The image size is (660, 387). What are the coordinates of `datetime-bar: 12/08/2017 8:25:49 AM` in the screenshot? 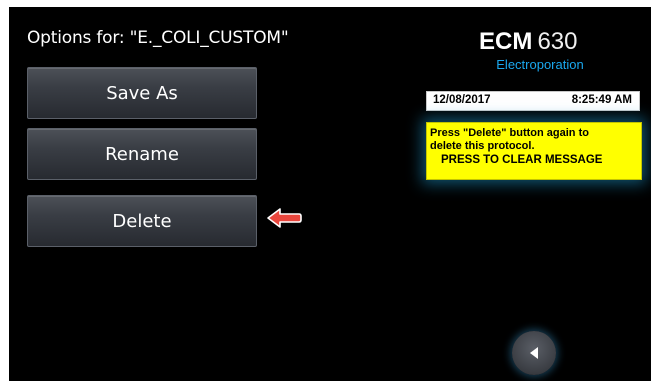 It's located at (533, 101).